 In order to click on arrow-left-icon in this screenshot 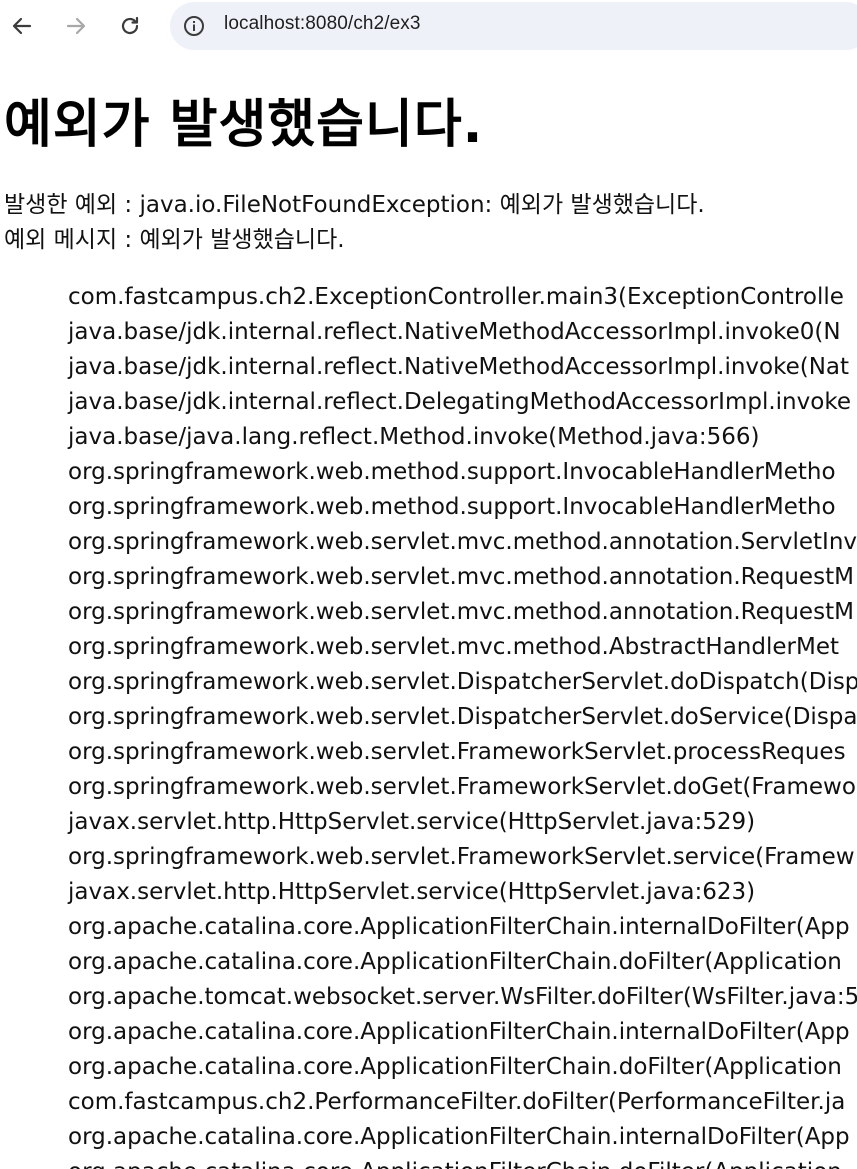, I will do `click(22, 26)`.